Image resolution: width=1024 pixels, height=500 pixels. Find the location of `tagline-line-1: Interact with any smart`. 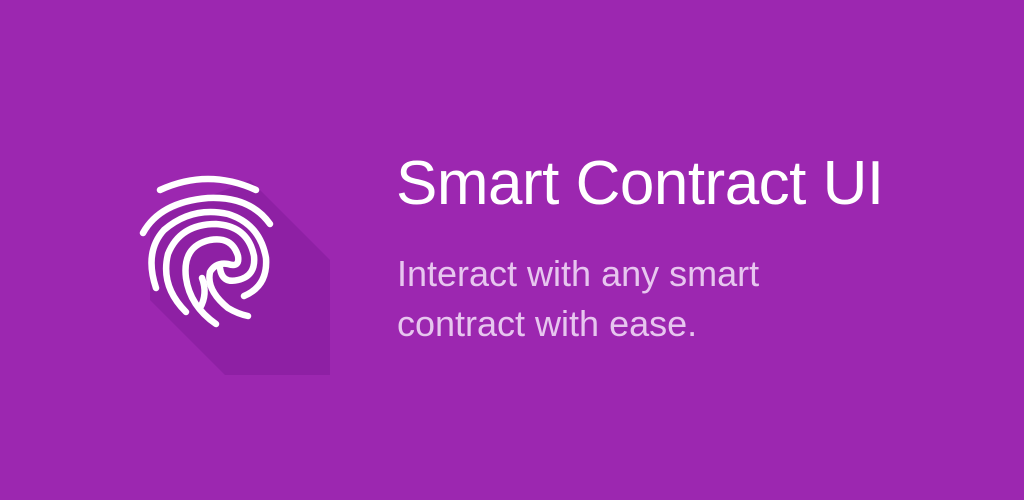

tagline-line-1: Interact with any smart is located at coordinates (578, 273).